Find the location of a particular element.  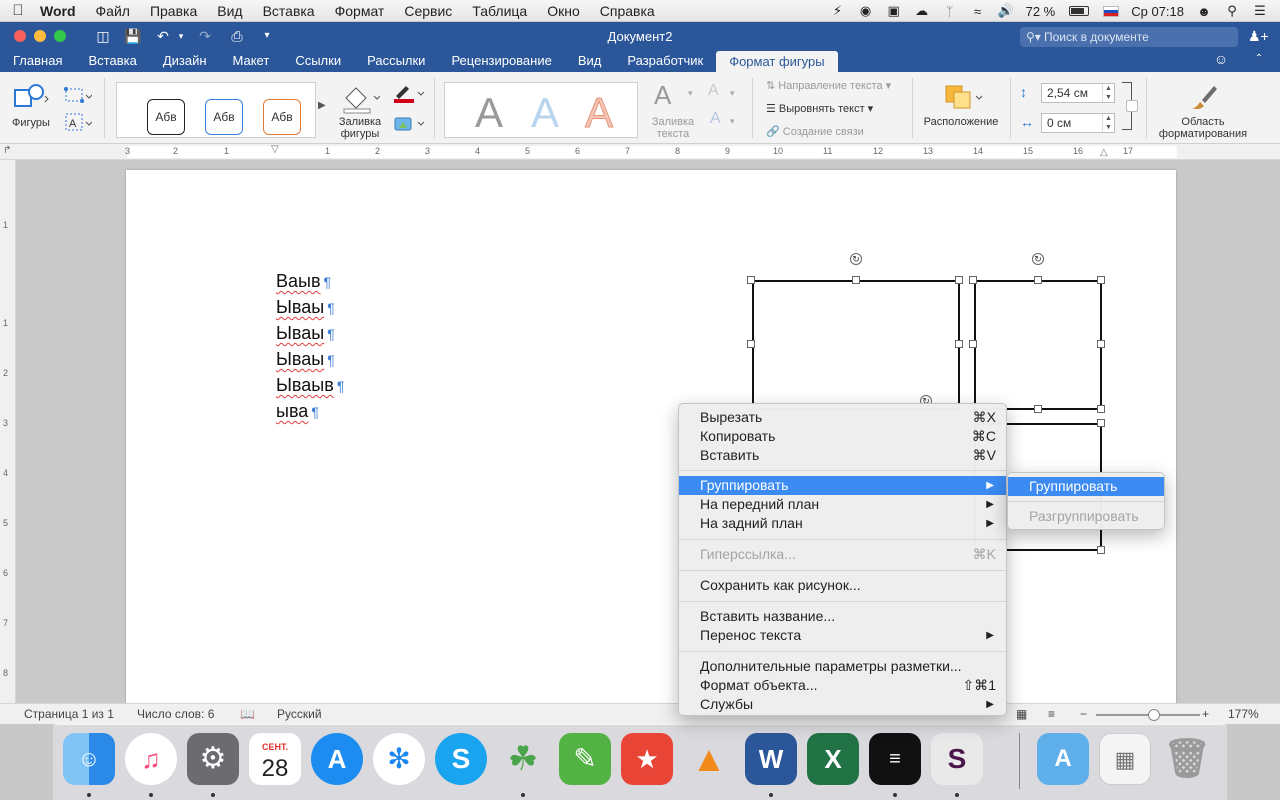

safari-icon: ✻ is located at coordinates (399, 759).